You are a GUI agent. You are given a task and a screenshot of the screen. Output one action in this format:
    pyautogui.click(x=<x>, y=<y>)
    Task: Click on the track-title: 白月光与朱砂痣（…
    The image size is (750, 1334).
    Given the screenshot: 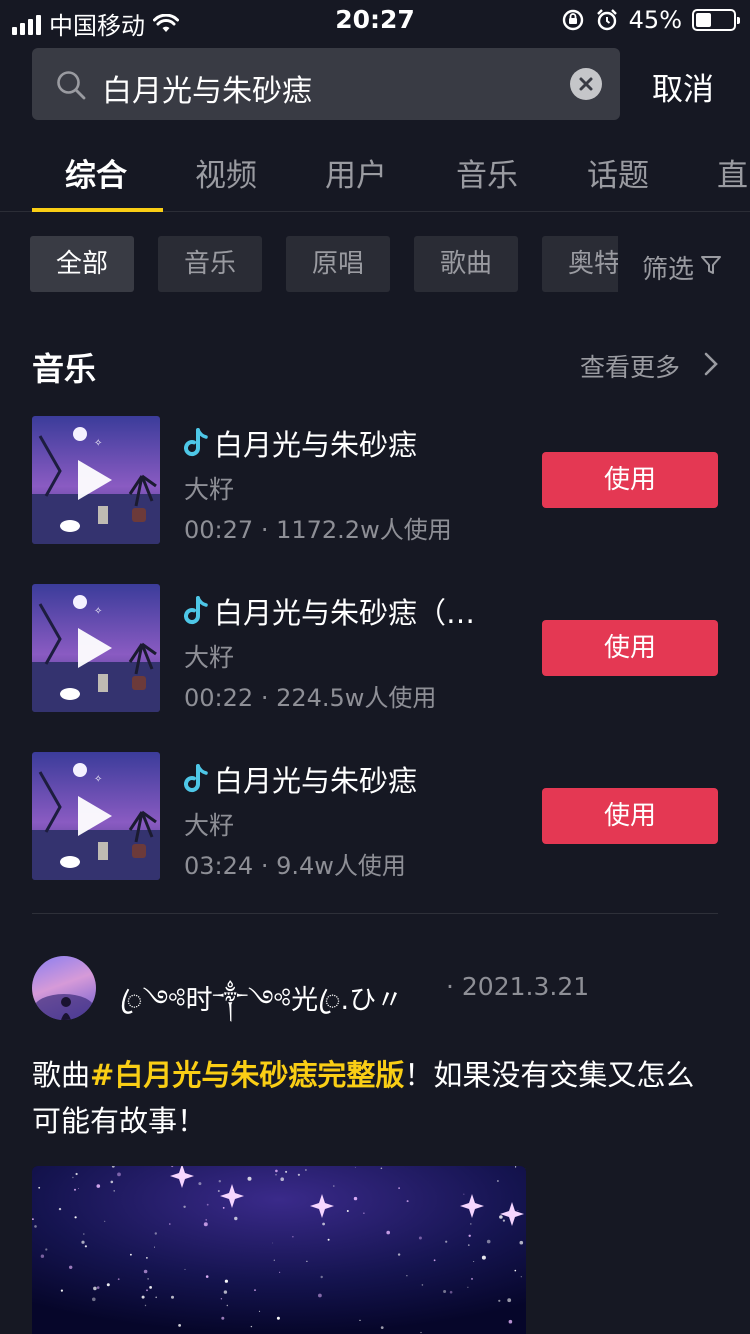 What is the action you would take?
    pyautogui.click(x=329, y=611)
    